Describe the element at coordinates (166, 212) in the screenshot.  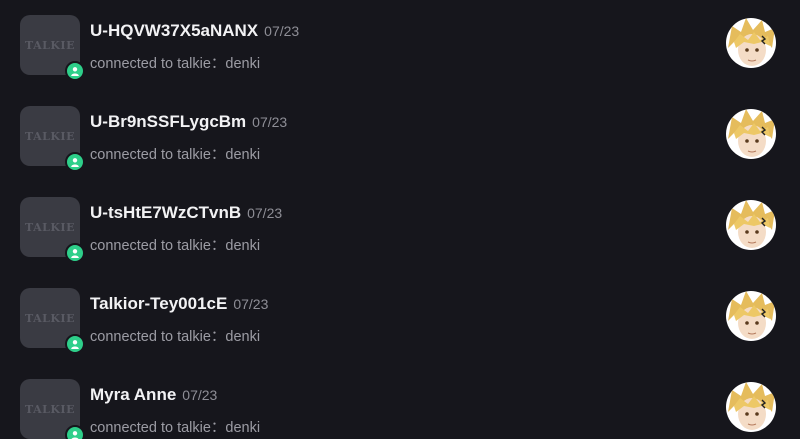
I see `contact-name: U-tsHtE7WzCTvnB` at that location.